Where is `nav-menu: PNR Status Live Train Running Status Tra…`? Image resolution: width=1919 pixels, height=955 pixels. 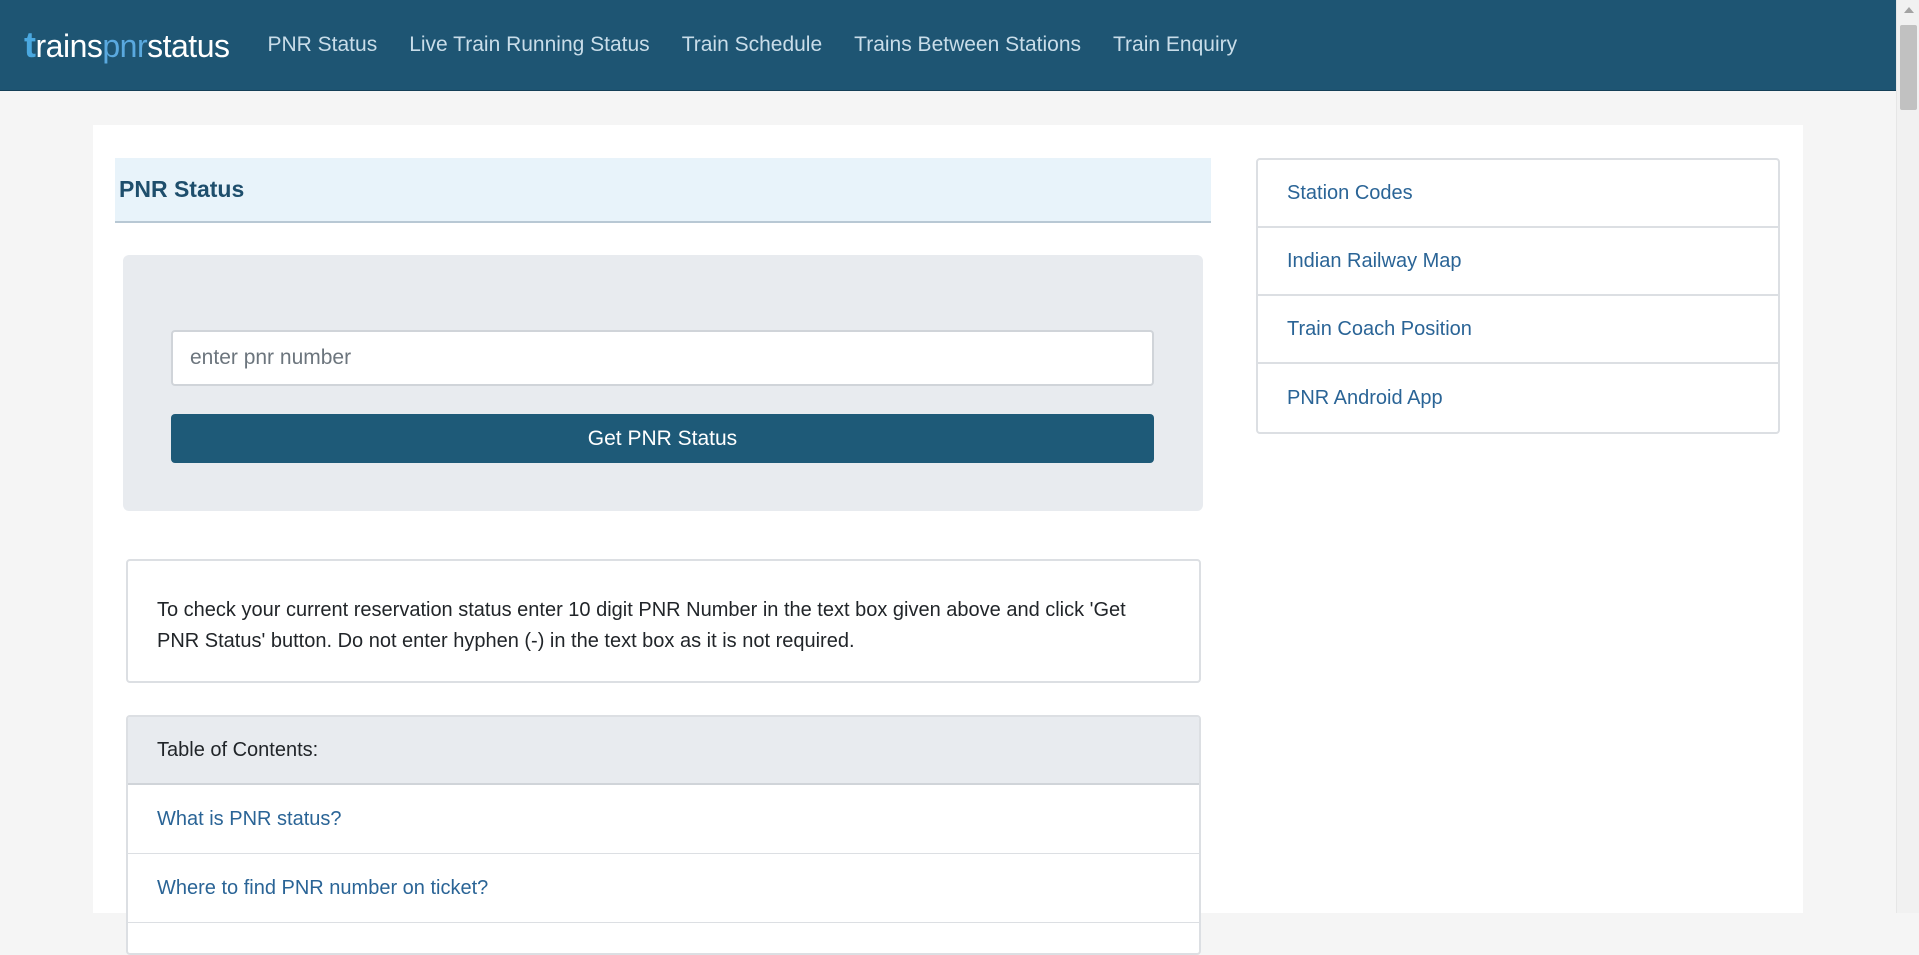
nav-menu: PNR Status Live Train Running Status Tra… is located at coordinates (752, 45).